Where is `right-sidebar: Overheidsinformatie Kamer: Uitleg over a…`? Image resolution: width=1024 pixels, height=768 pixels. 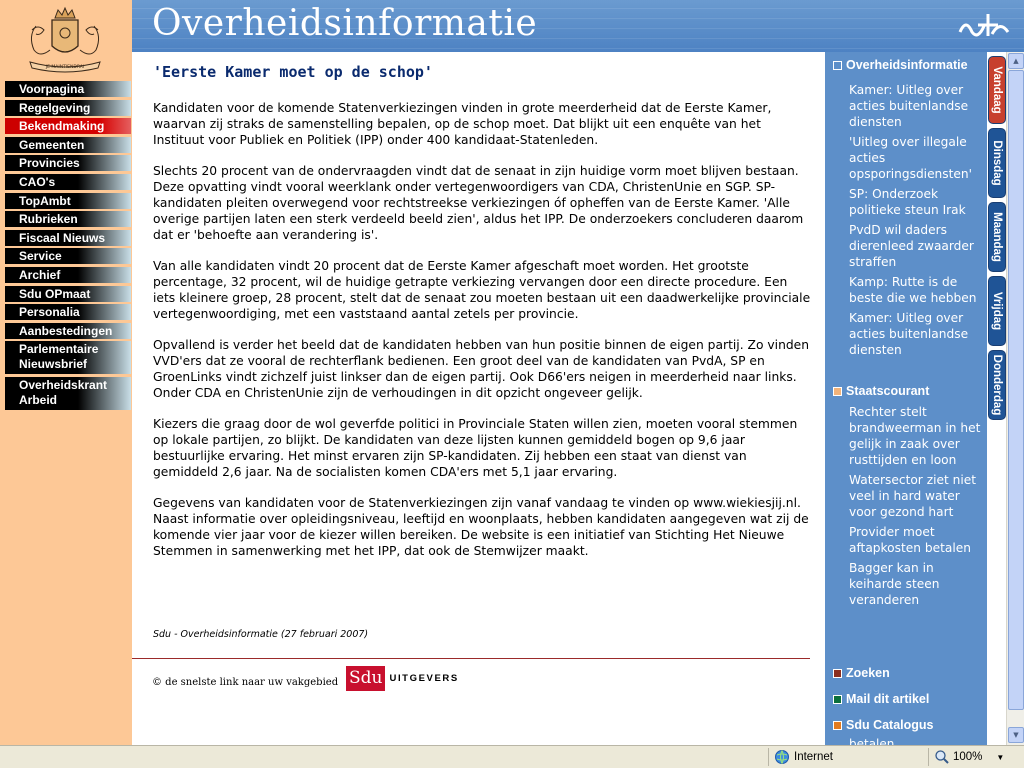 right-sidebar: Overheidsinformatie Kamer: Uitleg over a… is located at coordinates (906, 398).